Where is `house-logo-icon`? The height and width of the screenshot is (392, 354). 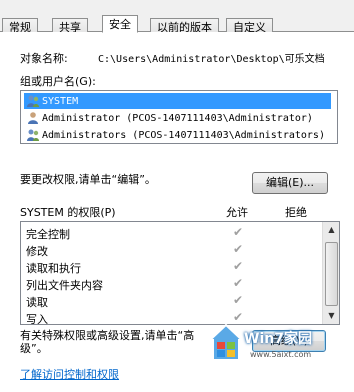
house-logo-icon is located at coordinates (226, 342).